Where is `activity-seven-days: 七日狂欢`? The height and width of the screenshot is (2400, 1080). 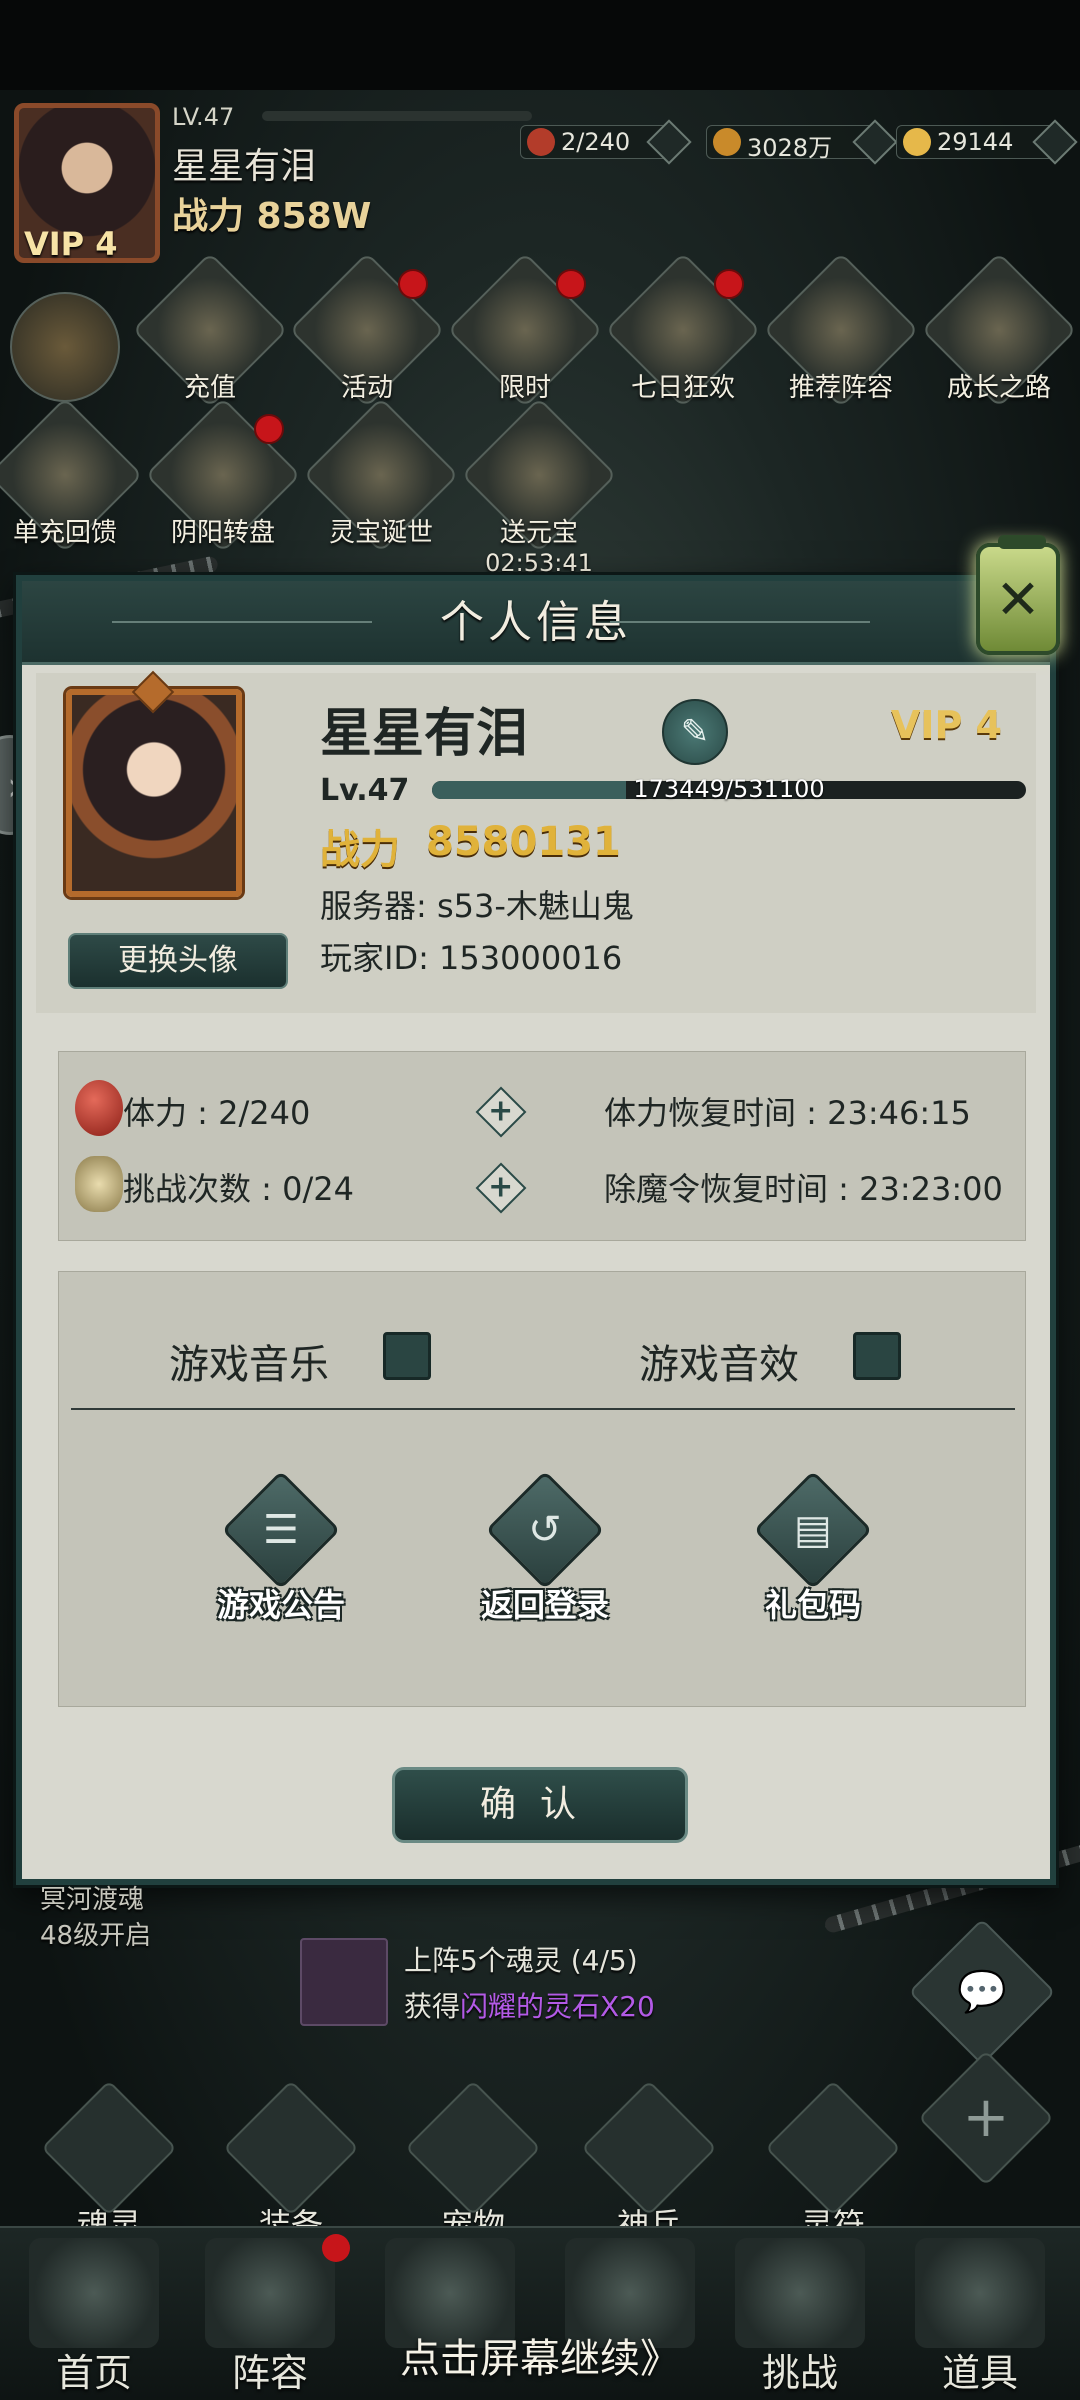 activity-seven-days: 七日狂欢 is located at coordinates (683, 330).